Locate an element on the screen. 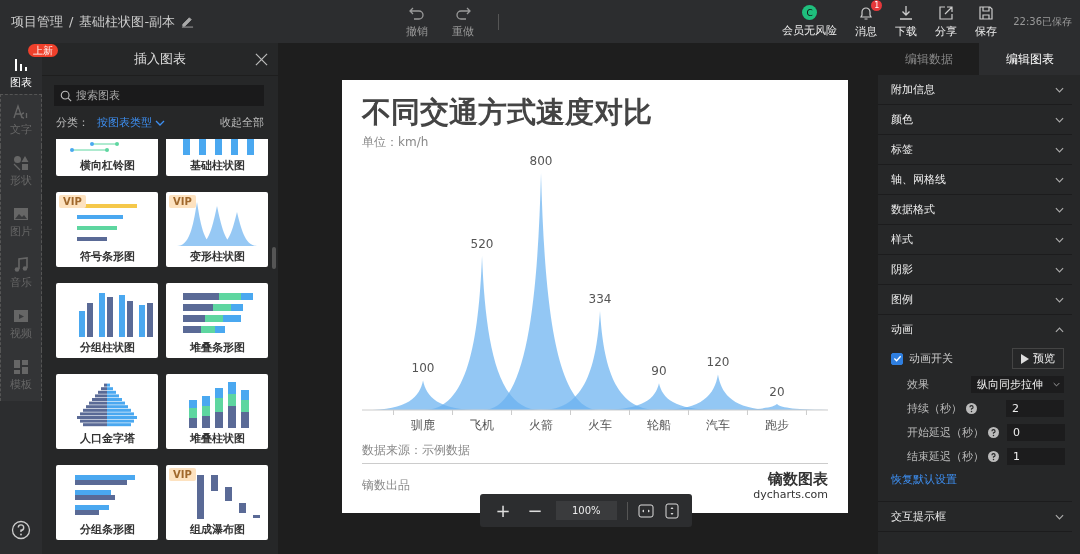 This screenshot has height=554, width=1080. music-note-icon is located at coordinates (21, 265).